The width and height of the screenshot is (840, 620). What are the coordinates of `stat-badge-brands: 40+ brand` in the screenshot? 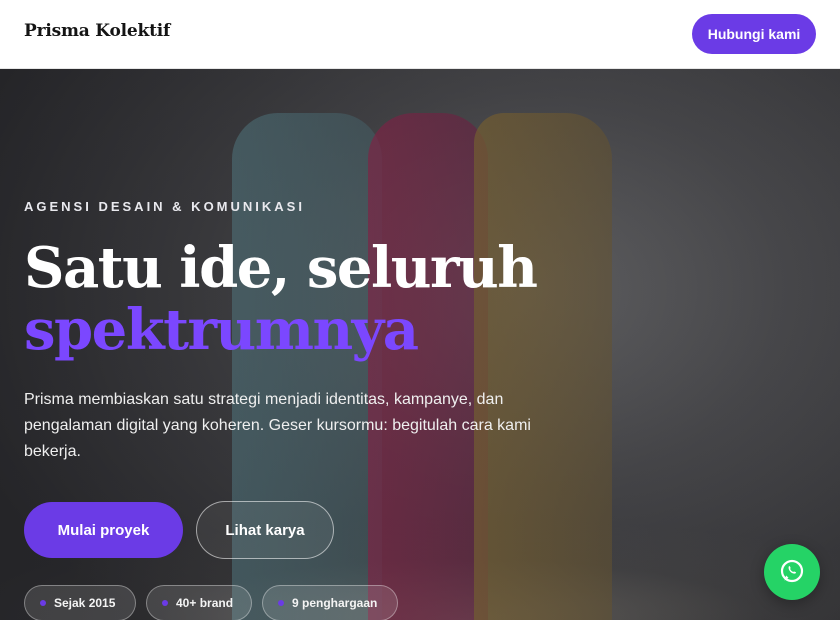 It's located at (199, 602).